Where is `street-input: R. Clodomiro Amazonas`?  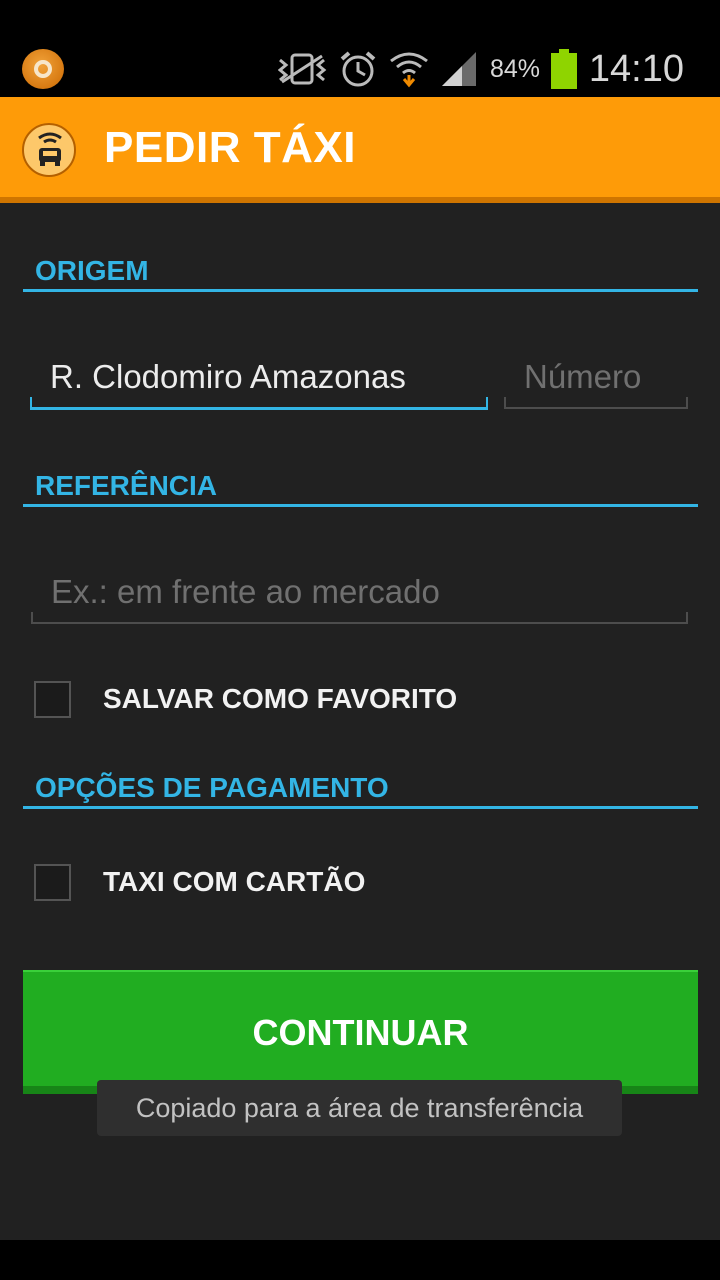 street-input: R. Clodomiro Amazonas is located at coordinates (259, 382).